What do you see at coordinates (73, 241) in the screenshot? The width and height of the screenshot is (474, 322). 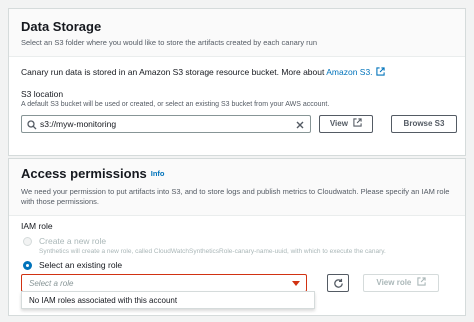 I see `create-role-label: Create a new role` at bounding box center [73, 241].